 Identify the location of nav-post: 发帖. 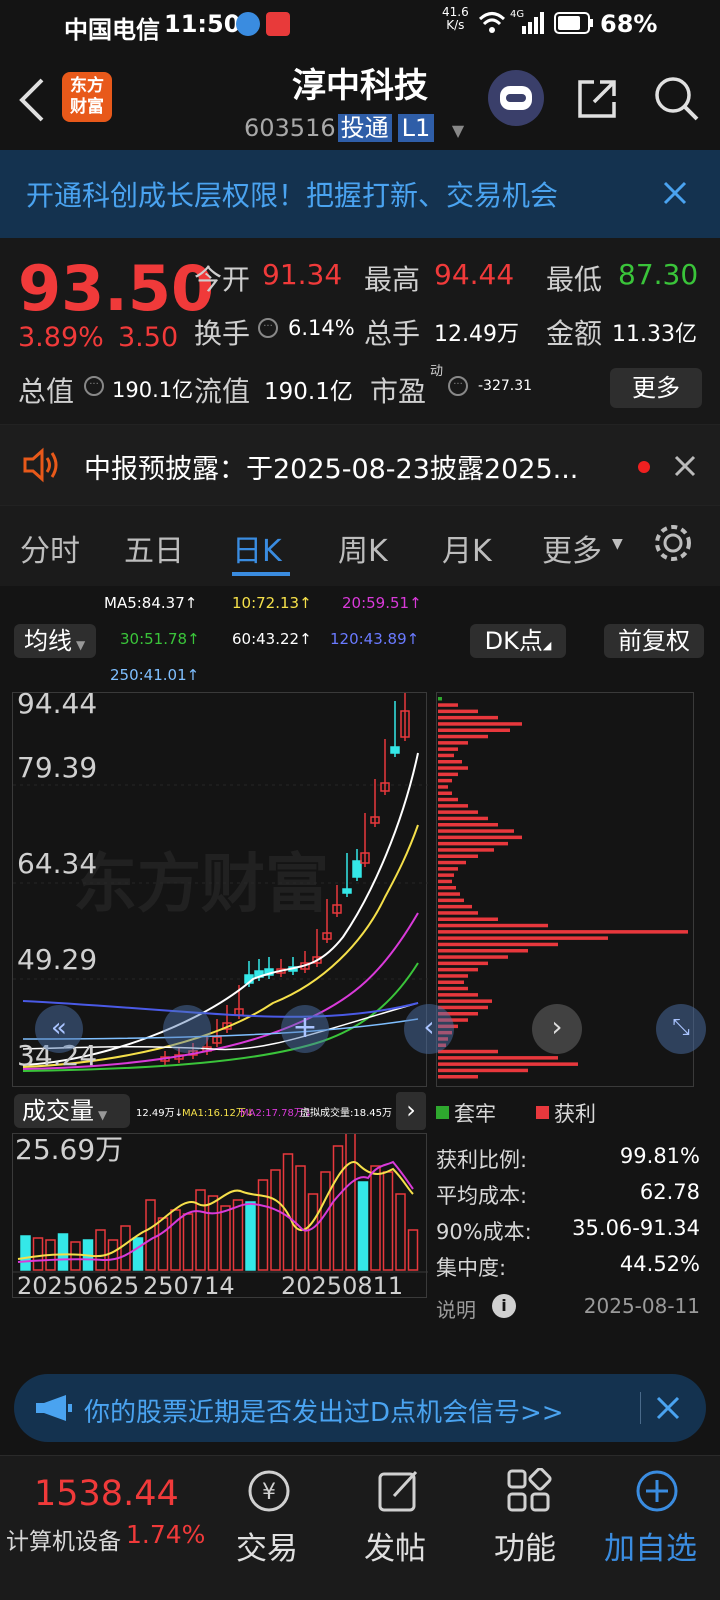
(395, 1545).